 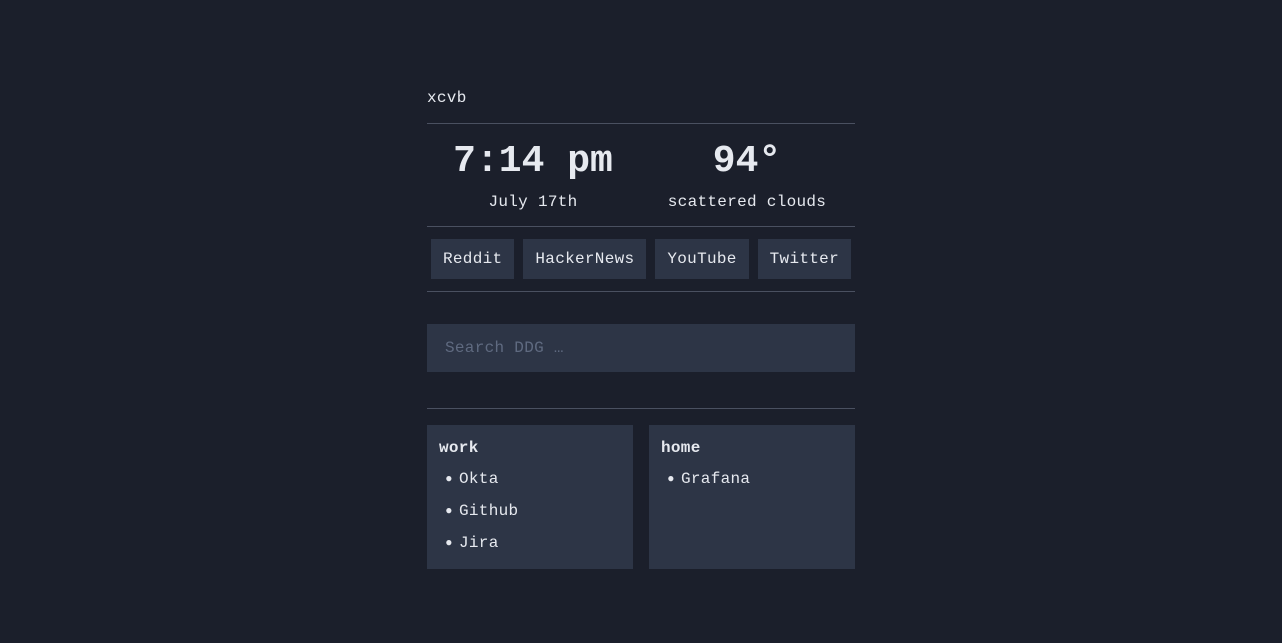 I want to click on greeting-text: xcvb, so click(x=447, y=98).